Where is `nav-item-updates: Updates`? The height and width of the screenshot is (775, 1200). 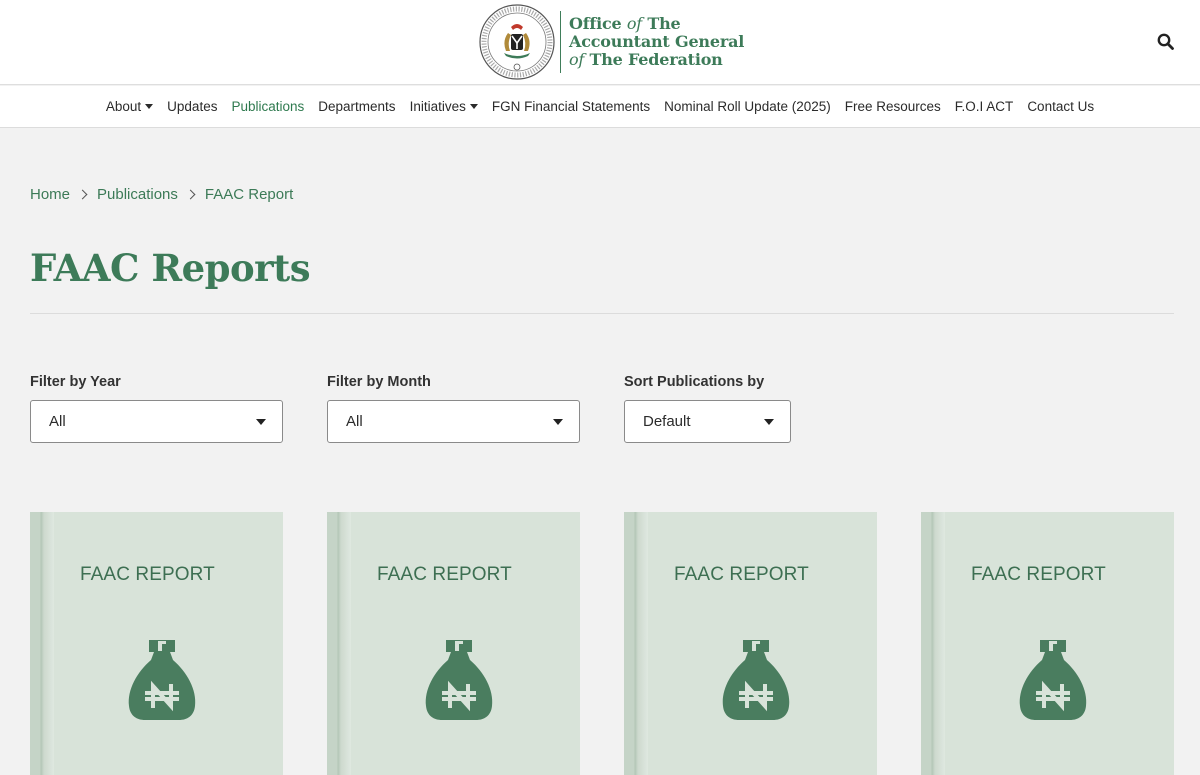
nav-item-updates: Updates is located at coordinates (192, 106).